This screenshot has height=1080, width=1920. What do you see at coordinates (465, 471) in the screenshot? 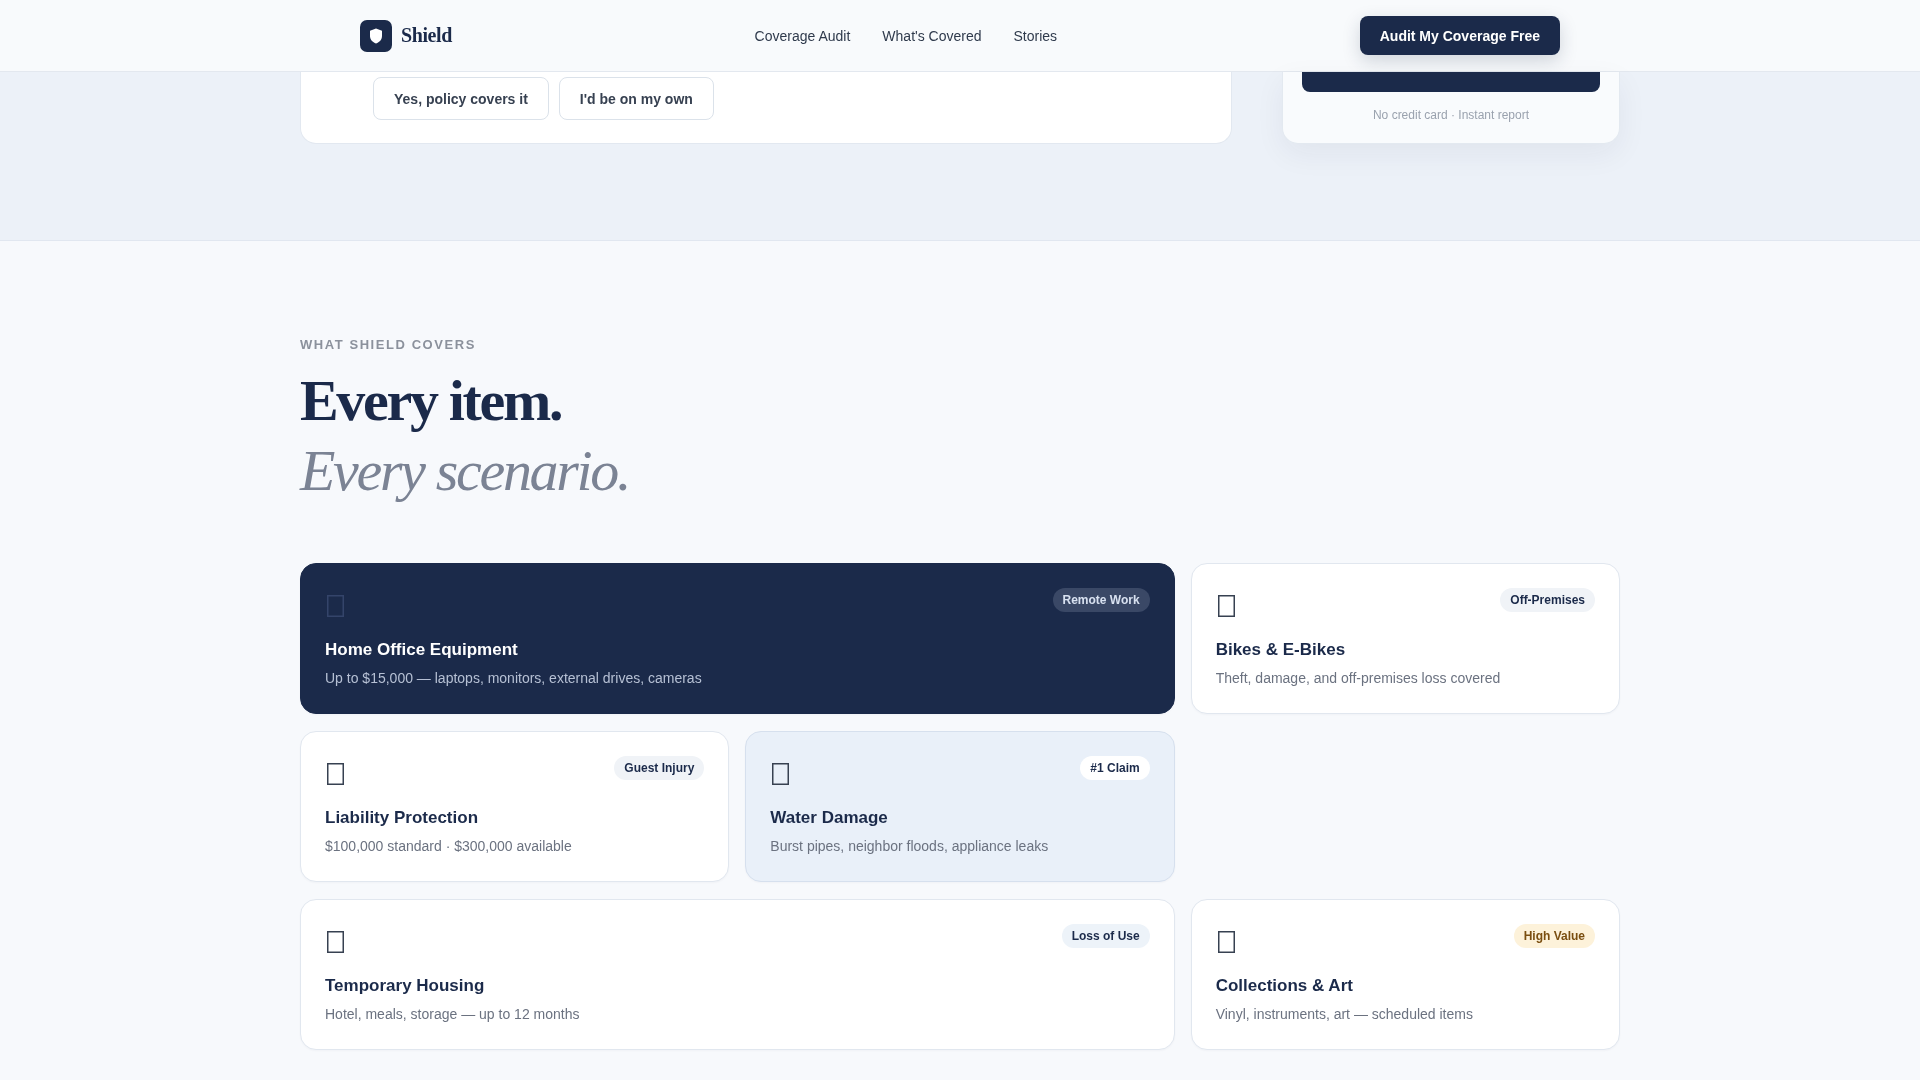
I see `section-subheading: Every scenario.` at bounding box center [465, 471].